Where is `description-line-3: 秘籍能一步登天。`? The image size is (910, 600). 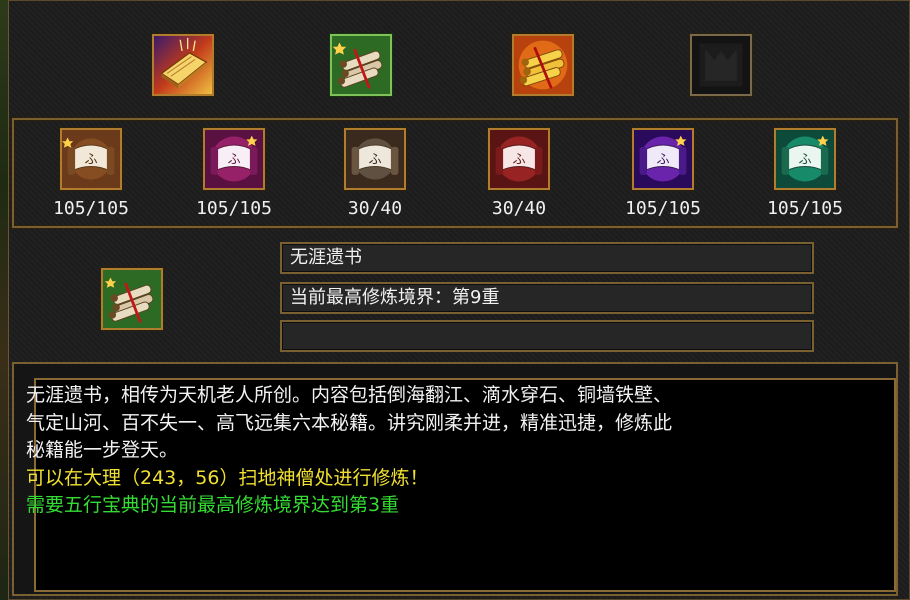 description-line-3: 秘籍能一步登天。 is located at coordinates (102, 450).